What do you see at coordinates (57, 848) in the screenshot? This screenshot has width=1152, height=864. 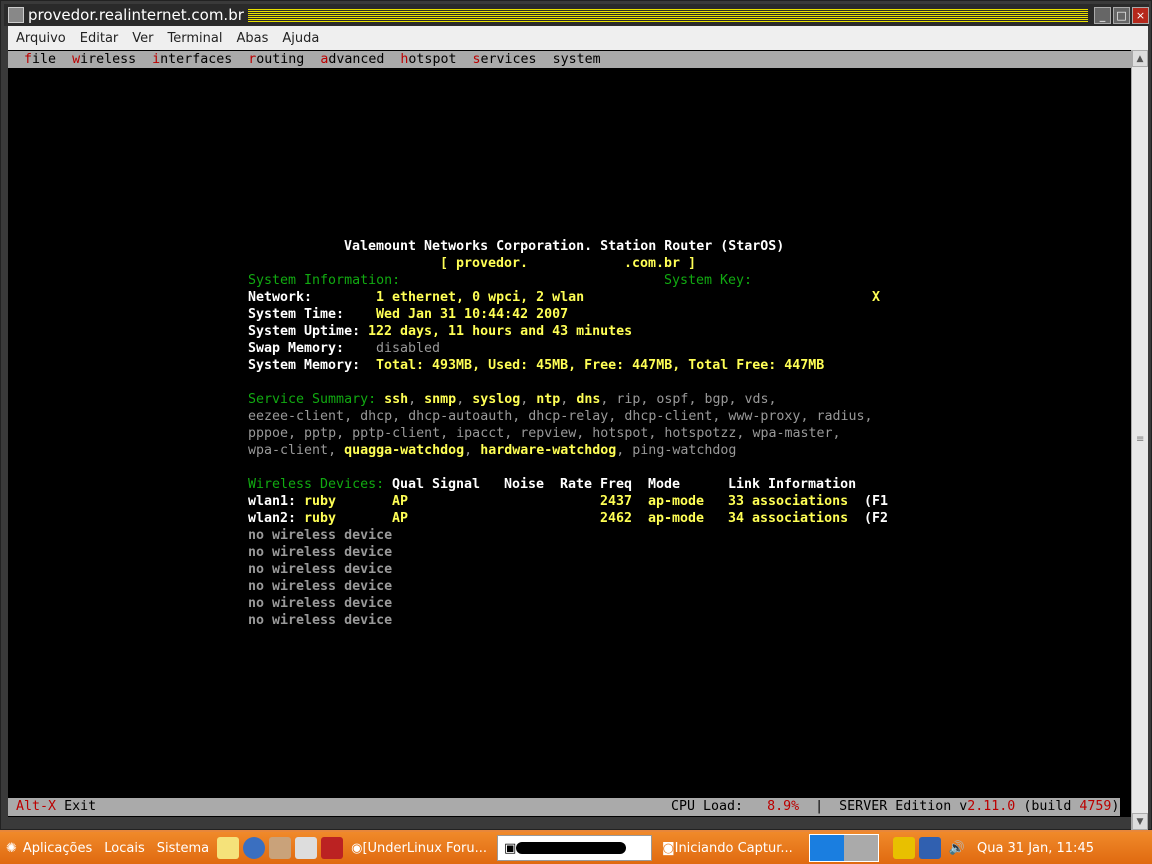 I see `menu-aplicacoes: Aplicações` at bounding box center [57, 848].